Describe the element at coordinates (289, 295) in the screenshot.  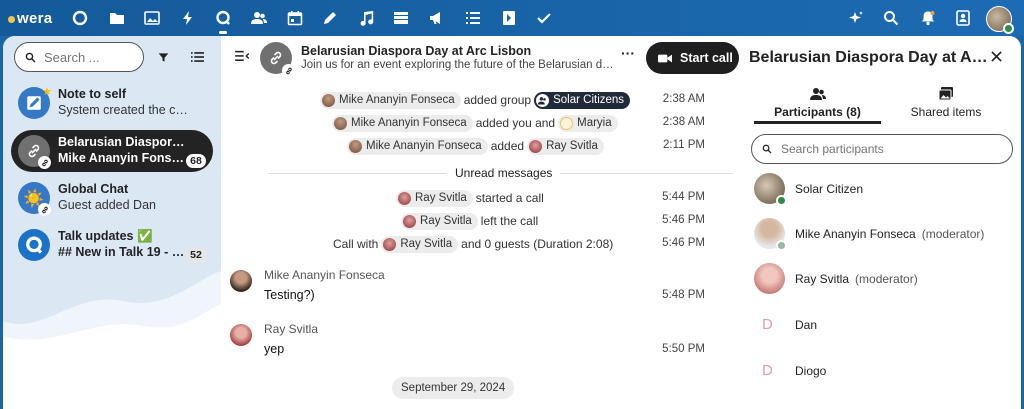
I see `message-text: Testing?)` at that location.